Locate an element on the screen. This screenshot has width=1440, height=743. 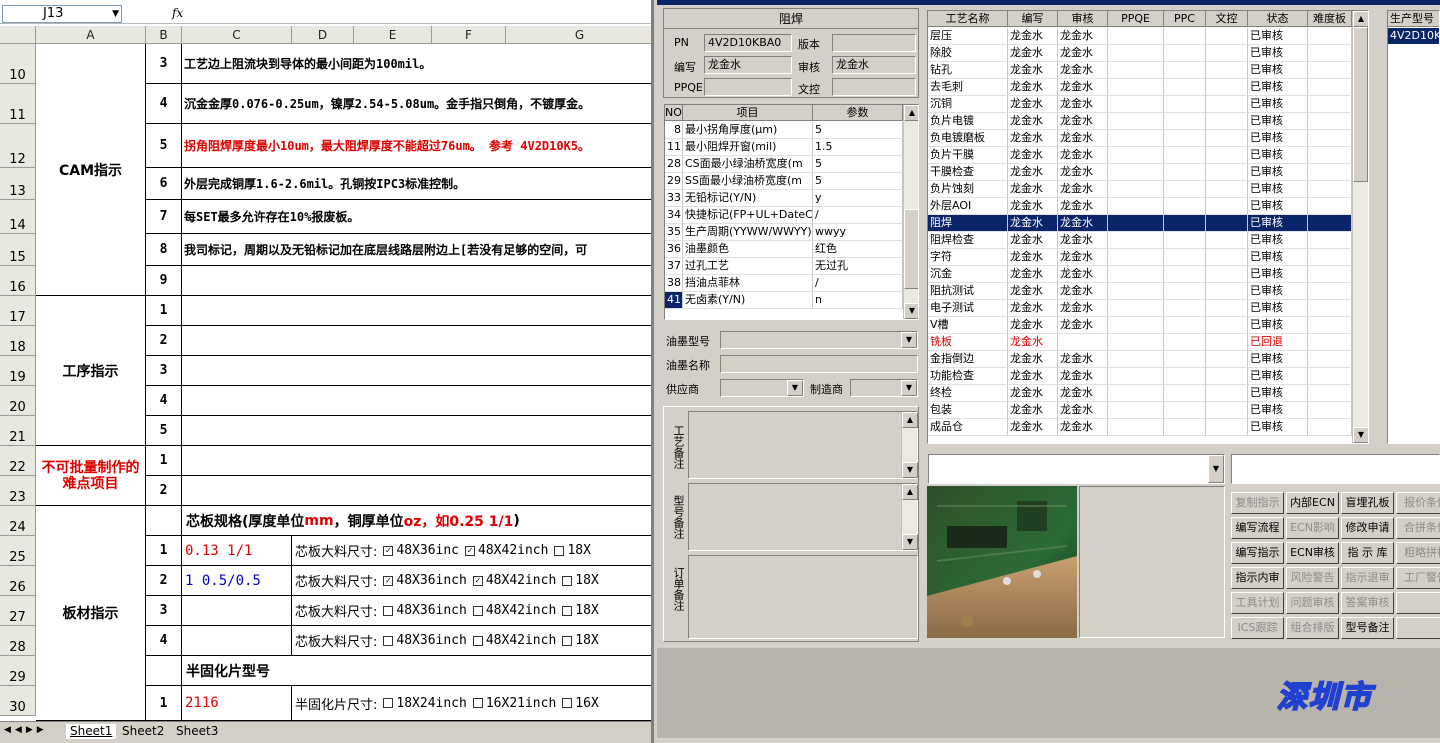
difficult-item-number: 1 is located at coordinates (164, 461).